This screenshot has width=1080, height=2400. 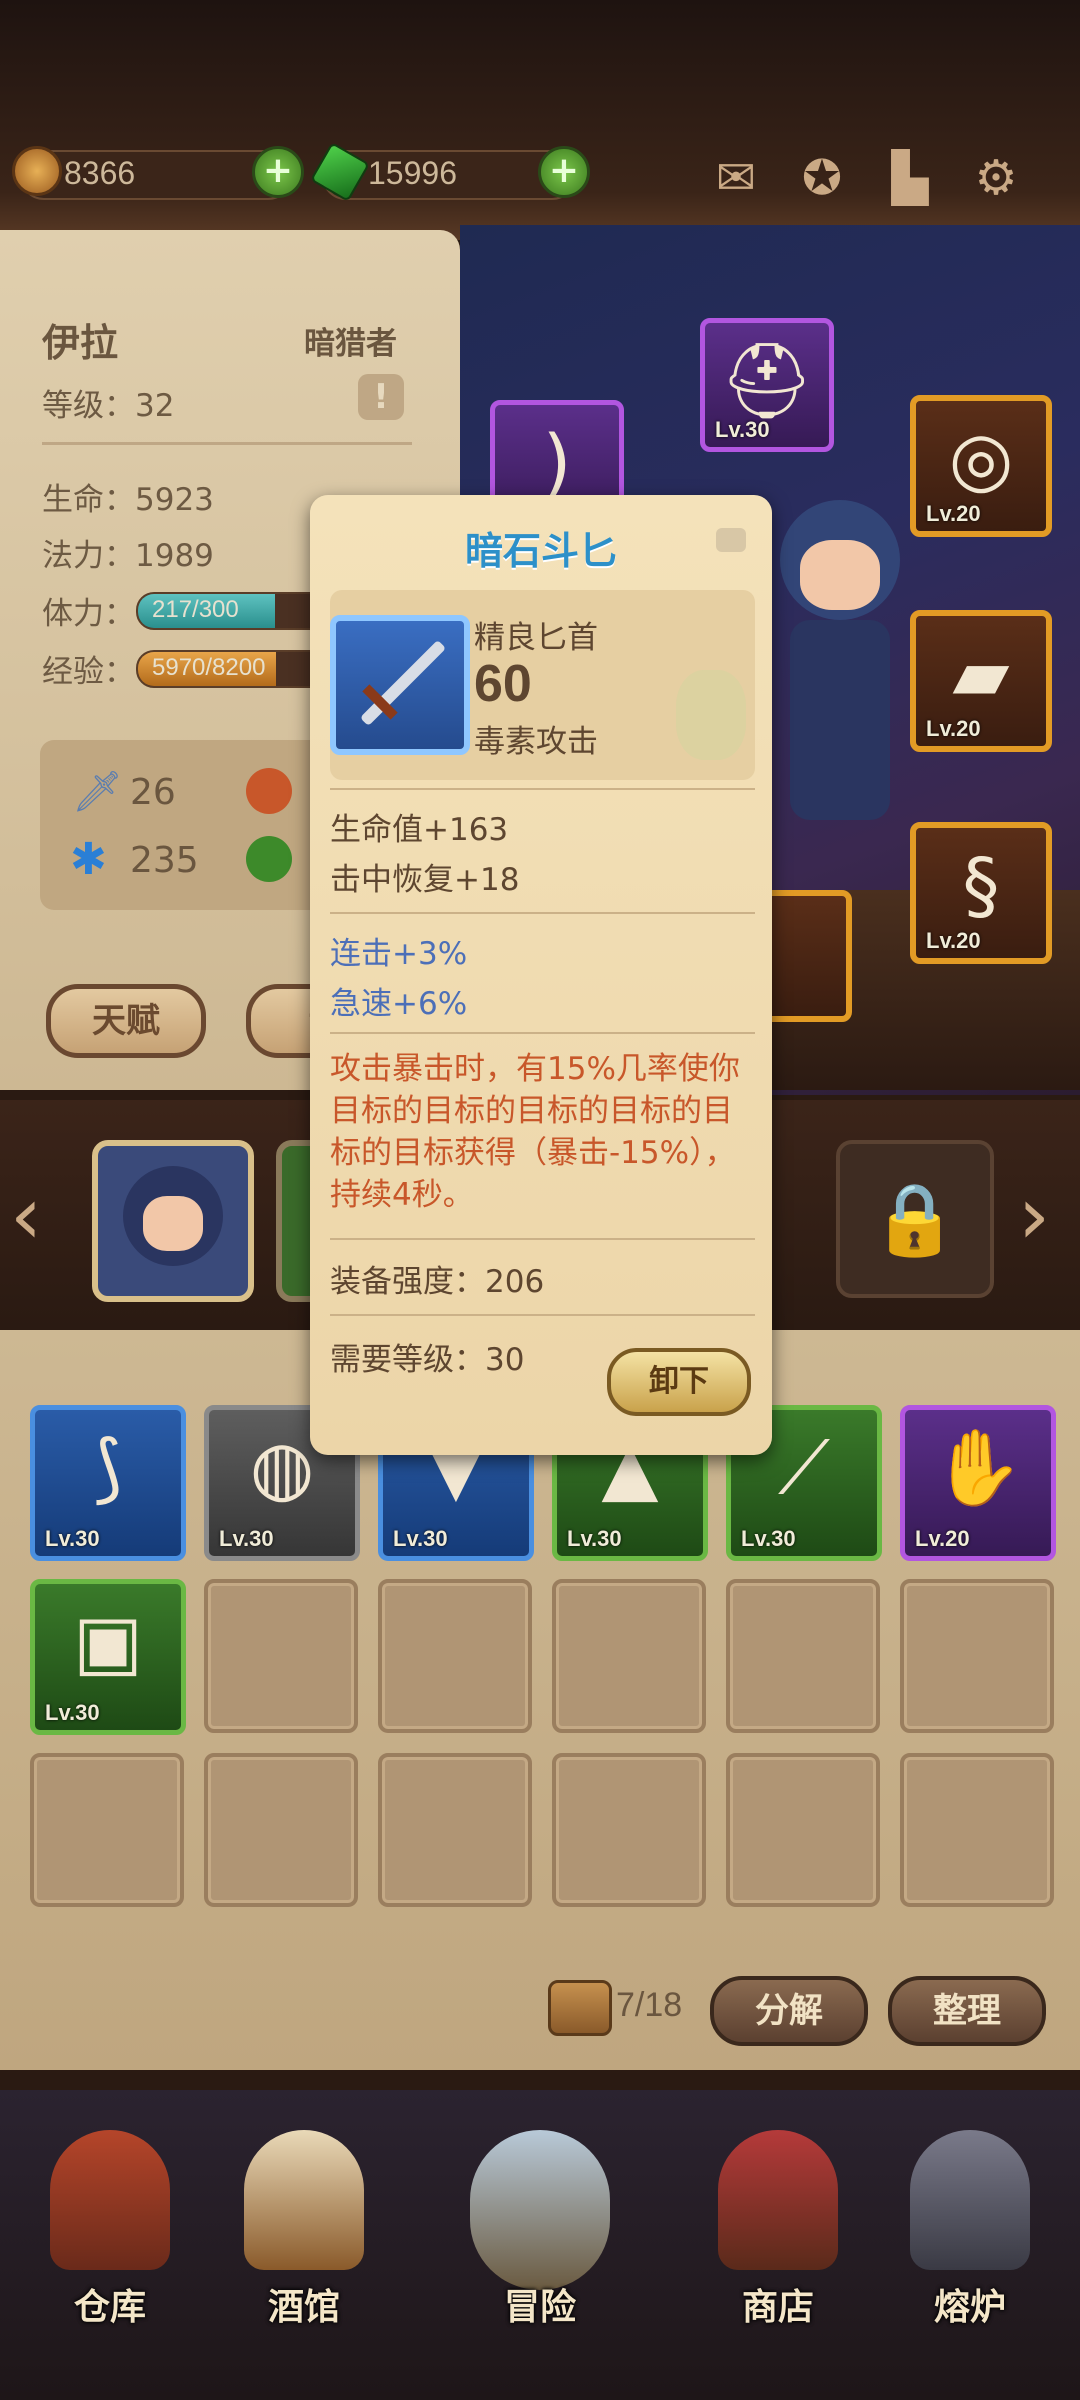 What do you see at coordinates (915, 1219) in the screenshot?
I see `lock-icon: 🔒` at bounding box center [915, 1219].